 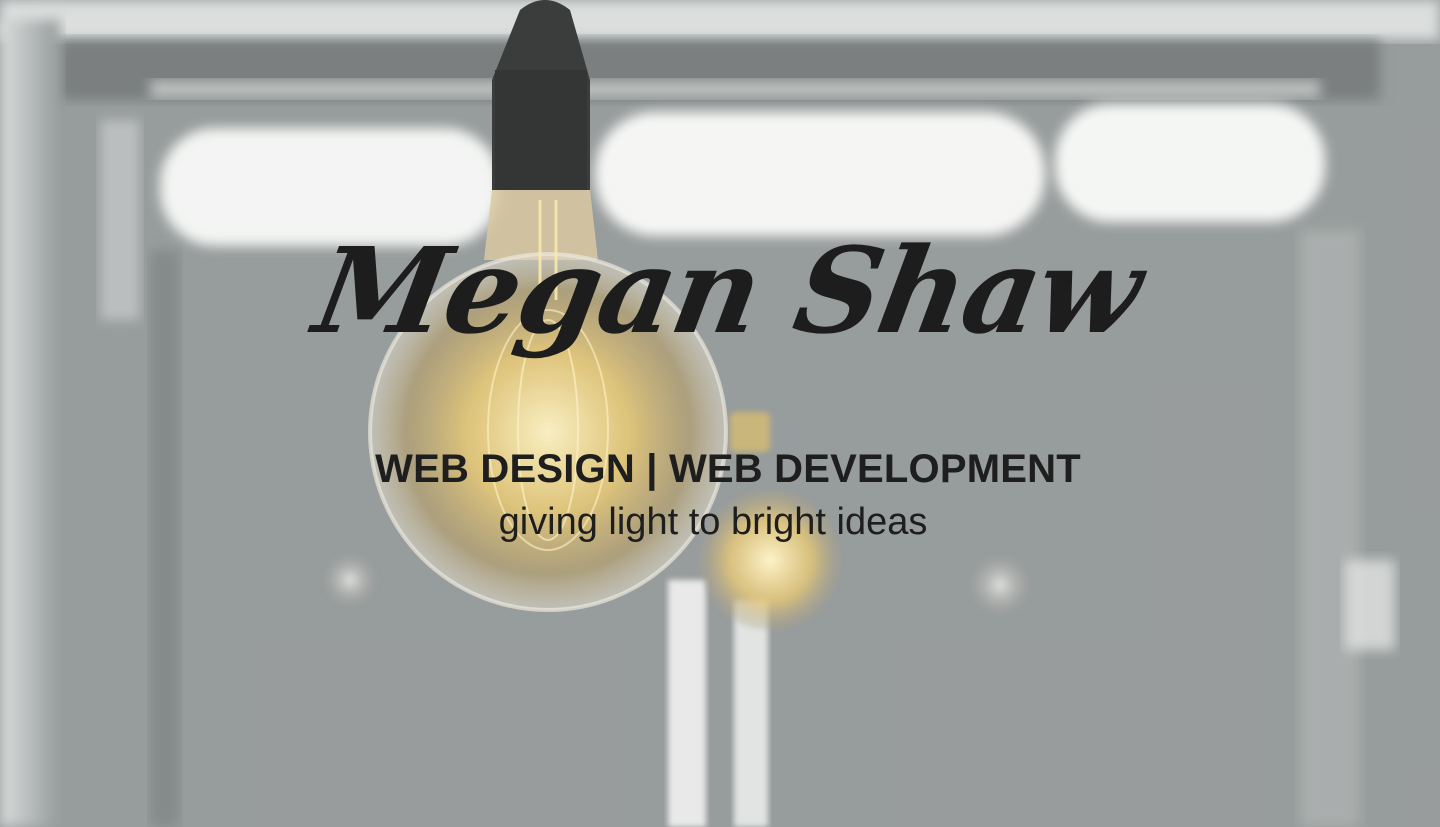 What do you see at coordinates (728, 290) in the screenshot?
I see `brand-name: Megan Shaw` at bounding box center [728, 290].